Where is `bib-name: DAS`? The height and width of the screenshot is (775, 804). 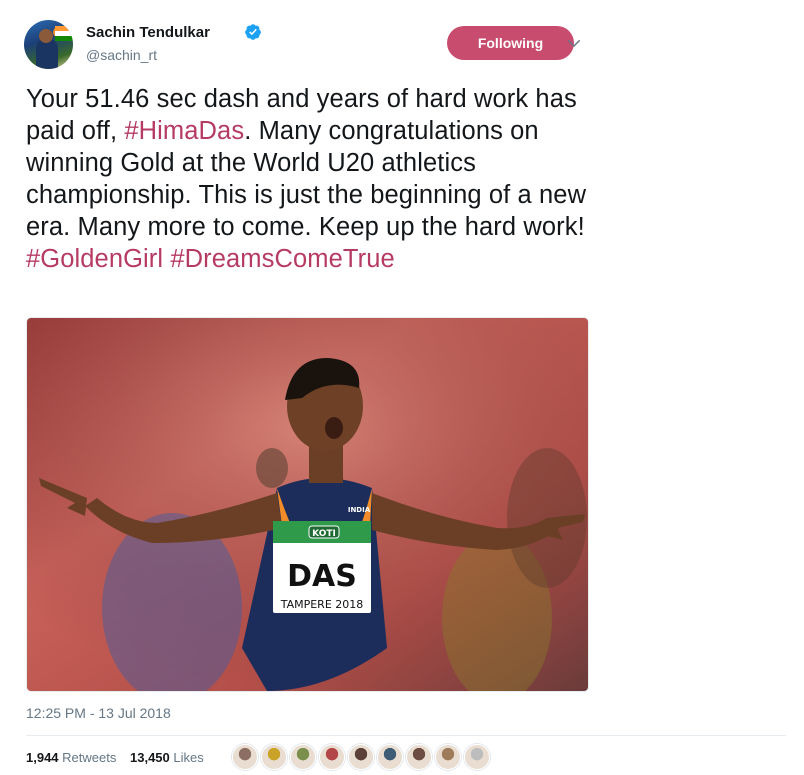
bib-name: DAS is located at coordinates (322, 576).